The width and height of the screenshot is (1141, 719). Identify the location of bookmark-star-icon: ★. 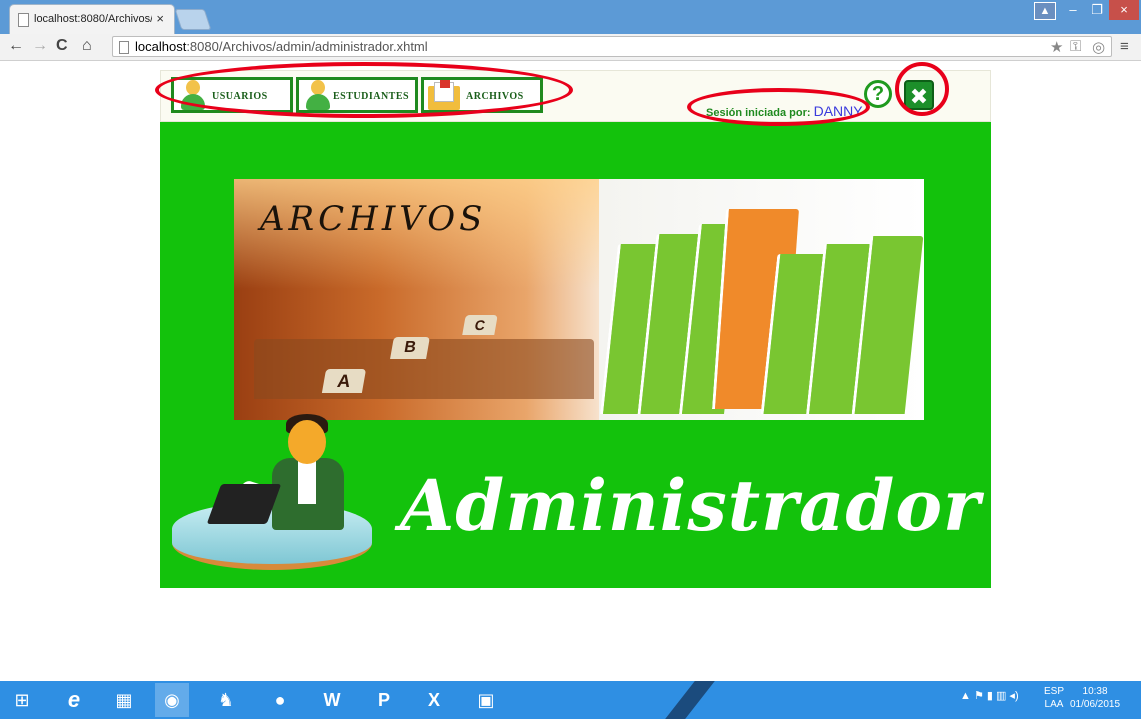
(1056, 47).